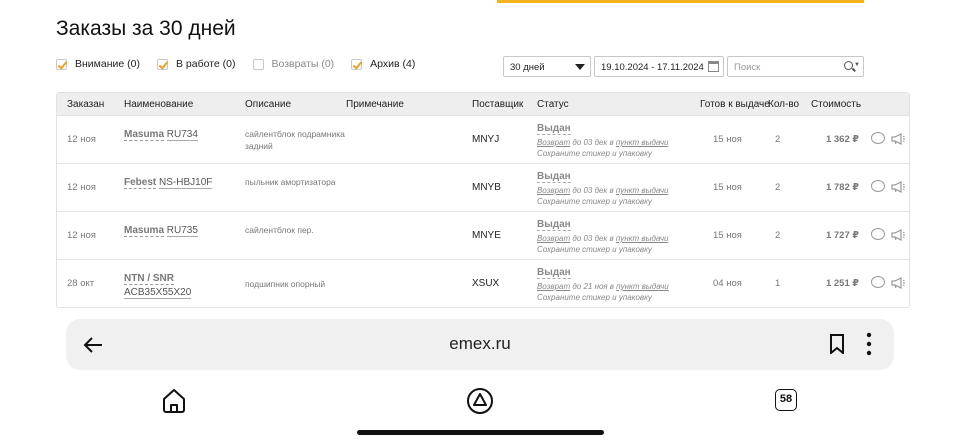 This screenshot has width=960, height=444. I want to click on part-code-link: RU734, so click(182, 135).